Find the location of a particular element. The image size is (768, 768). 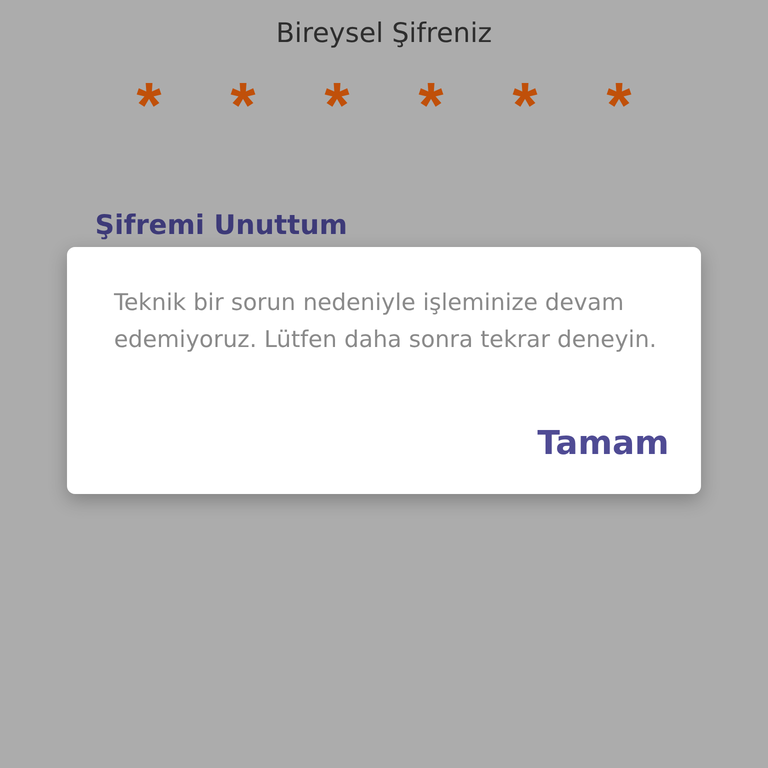

forgot-password-link: Şifremi Unuttum is located at coordinates (221, 226).